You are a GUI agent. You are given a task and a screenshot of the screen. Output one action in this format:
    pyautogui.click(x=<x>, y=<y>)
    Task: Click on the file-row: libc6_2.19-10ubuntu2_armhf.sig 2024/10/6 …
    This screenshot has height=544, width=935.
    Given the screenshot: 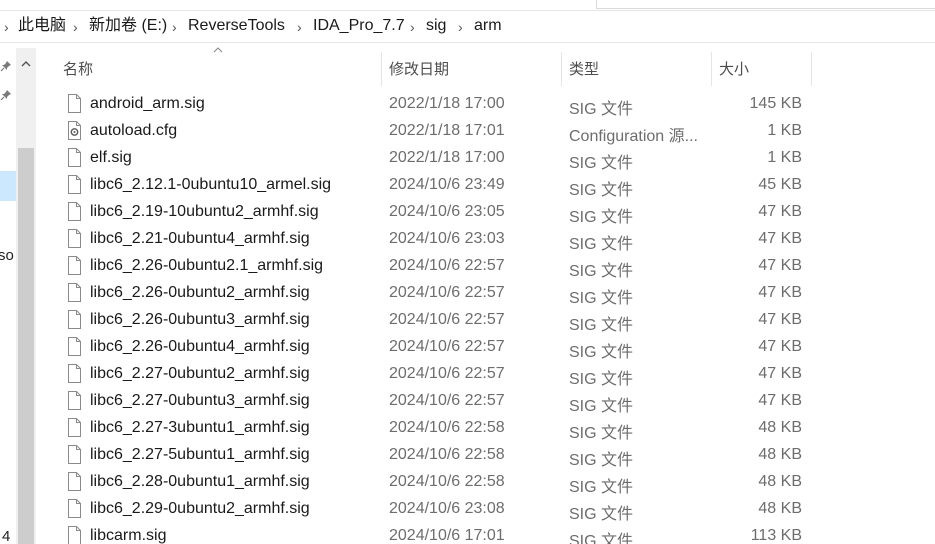 What is the action you would take?
    pyautogui.click(x=438, y=212)
    